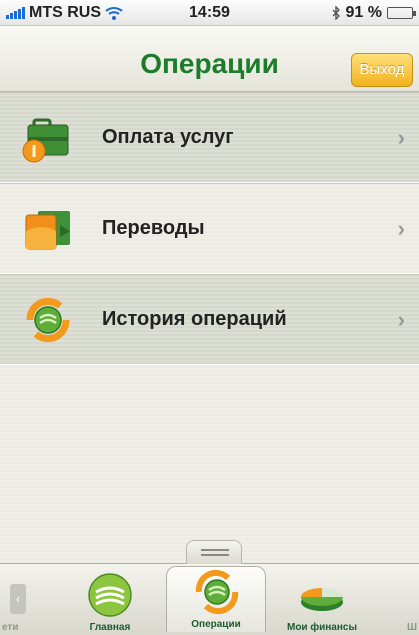 This screenshot has height=635, width=419. I want to click on tab-operations: Операции, so click(216, 599).